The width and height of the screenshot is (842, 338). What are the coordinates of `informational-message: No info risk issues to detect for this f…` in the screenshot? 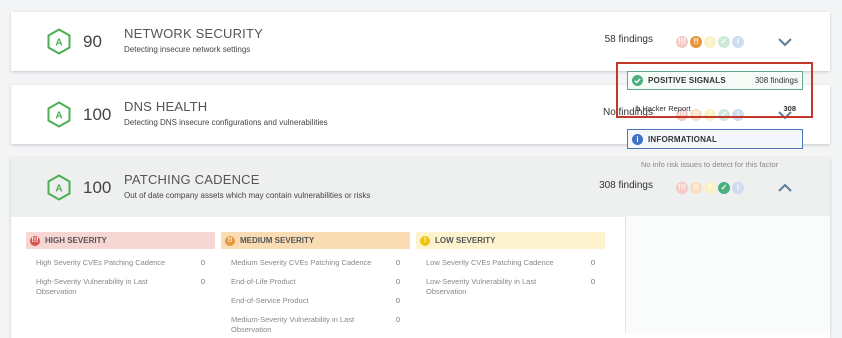 It's located at (710, 164).